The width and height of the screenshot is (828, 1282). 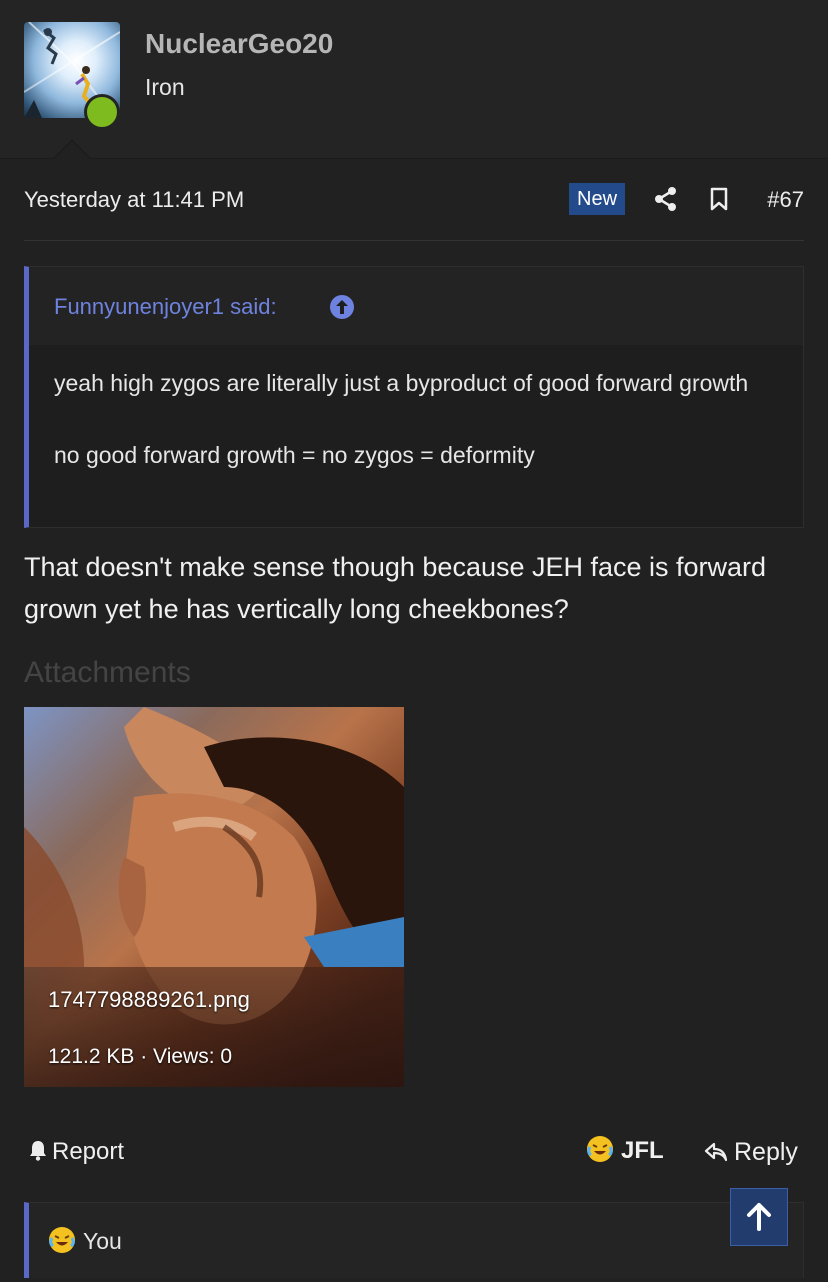 What do you see at coordinates (642, 1150) in the screenshot?
I see `reaction-label: JFL` at bounding box center [642, 1150].